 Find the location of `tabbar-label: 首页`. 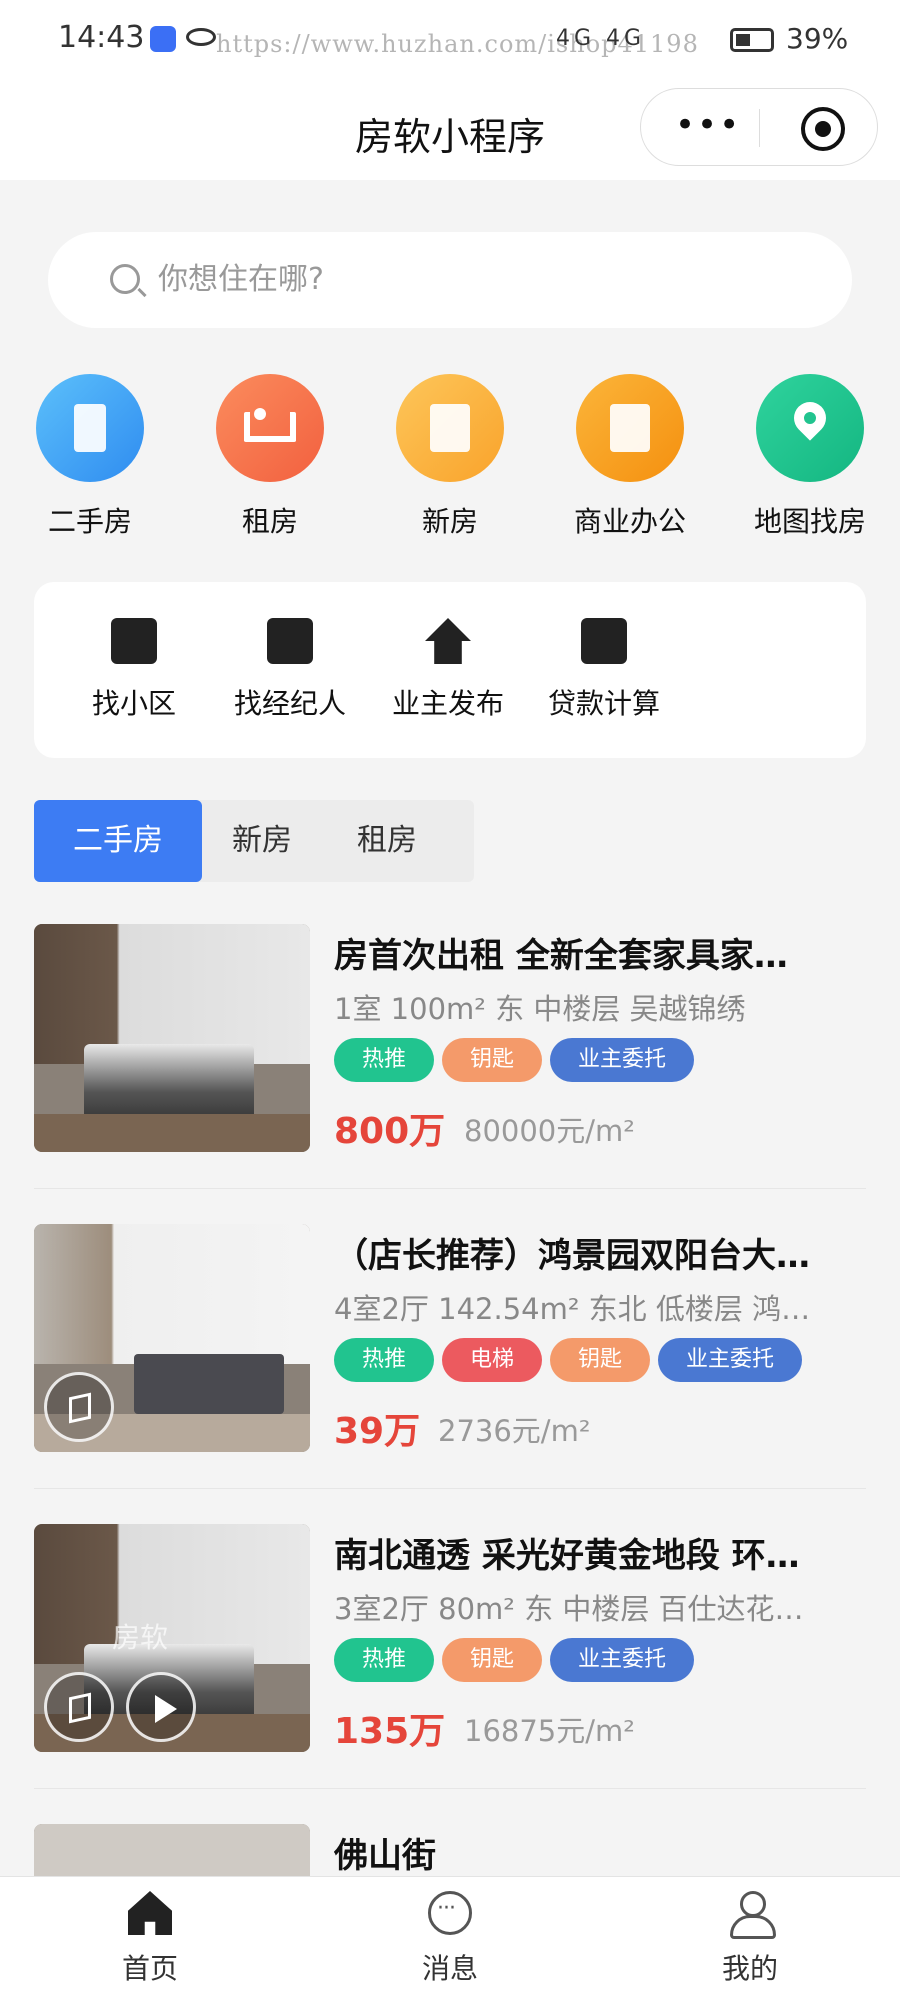

tabbar-label: 首页 is located at coordinates (149, 1968).